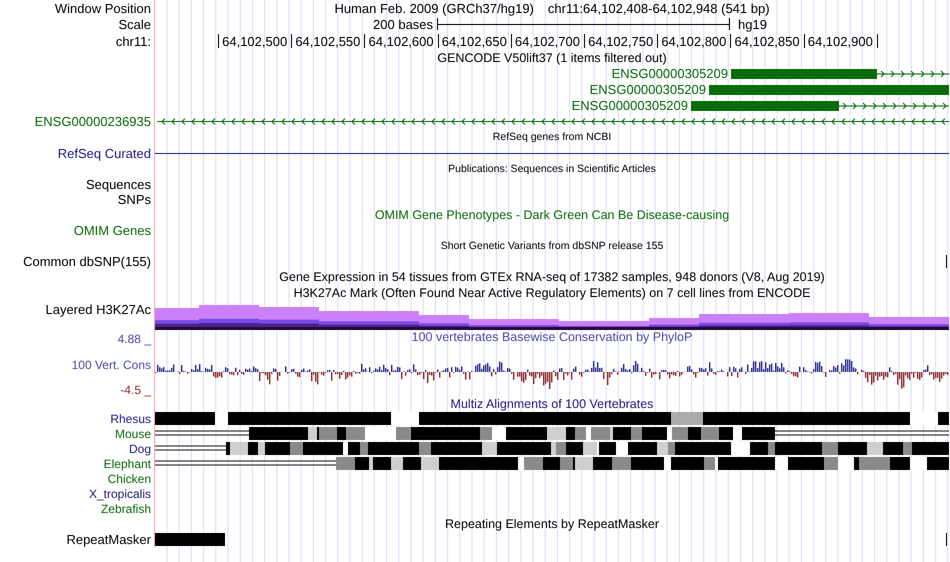 Image resolution: width=950 pixels, height=562 pixels. I want to click on species-label: Rhesus, so click(130, 418).